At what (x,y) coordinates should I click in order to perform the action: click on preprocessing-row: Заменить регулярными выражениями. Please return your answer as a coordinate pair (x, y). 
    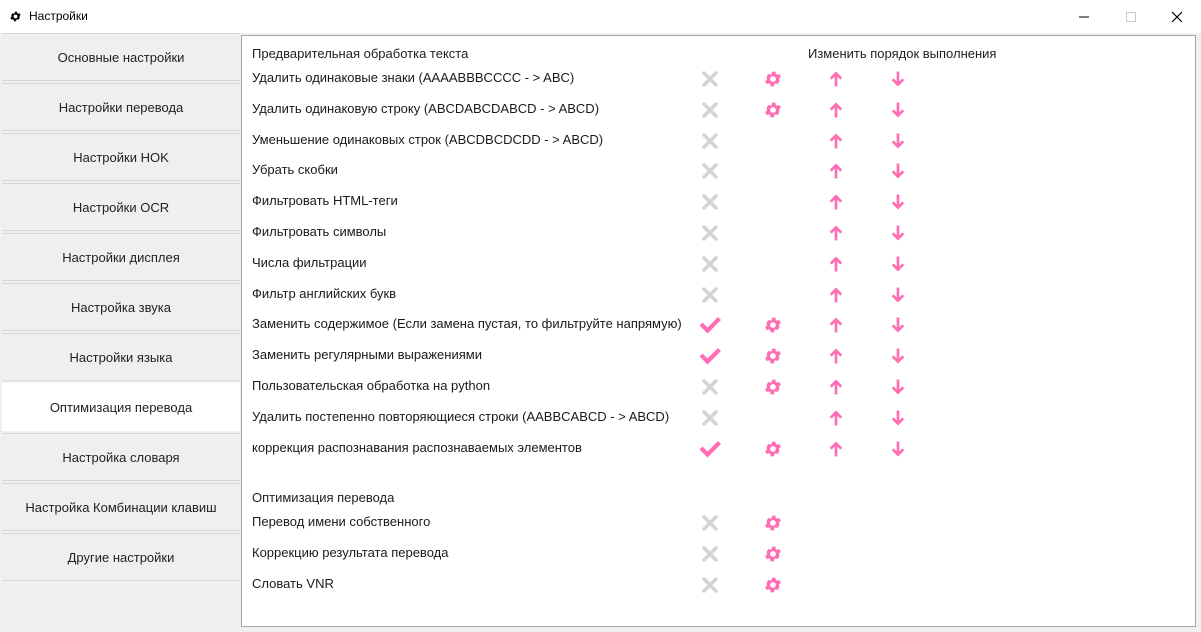
    Looking at the image, I should click on (719, 356).